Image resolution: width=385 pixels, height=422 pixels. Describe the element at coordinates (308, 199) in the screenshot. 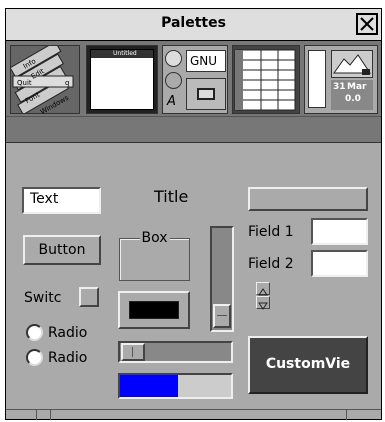

I see `blank-button` at that location.